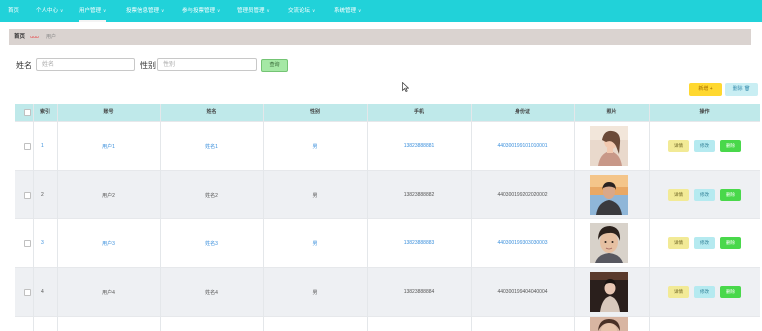 This screenshot has width=762, height=331. Describe the element at coordinates (741, 89) in the screenshot. I see `batch-delete-button: 删除 🗑` at that location.